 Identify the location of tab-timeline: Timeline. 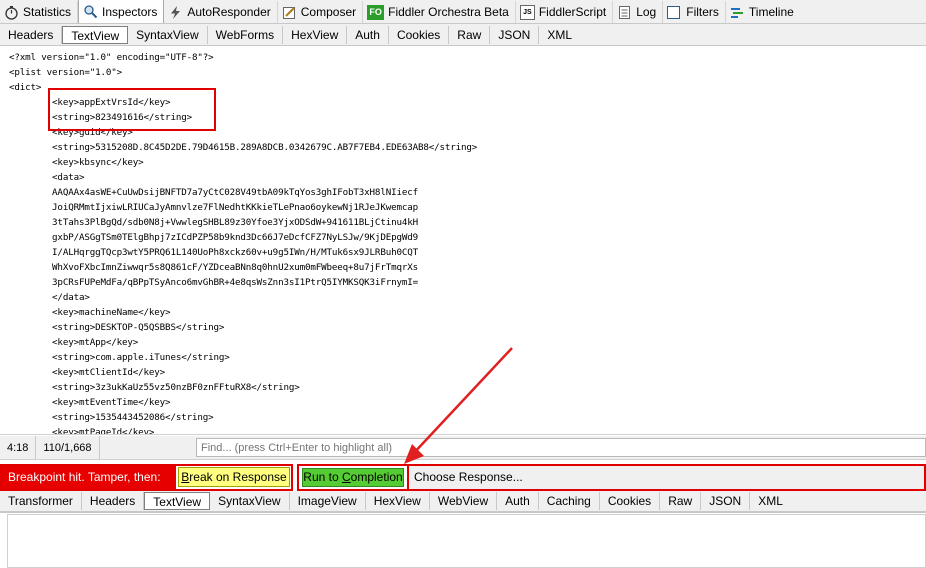
(763, 12).